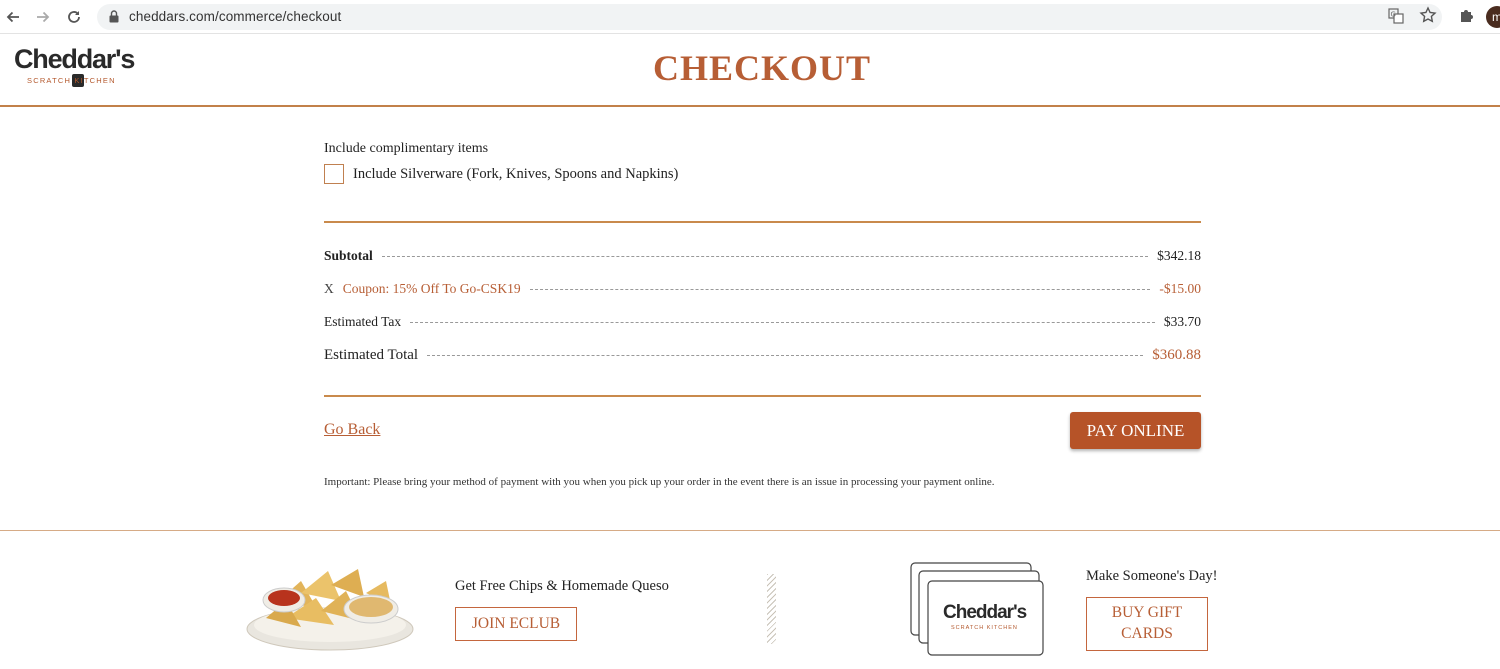 The height and width of the screenshot is (669, 1500). I want to click on back-arrow-icon, so click(13, 17).